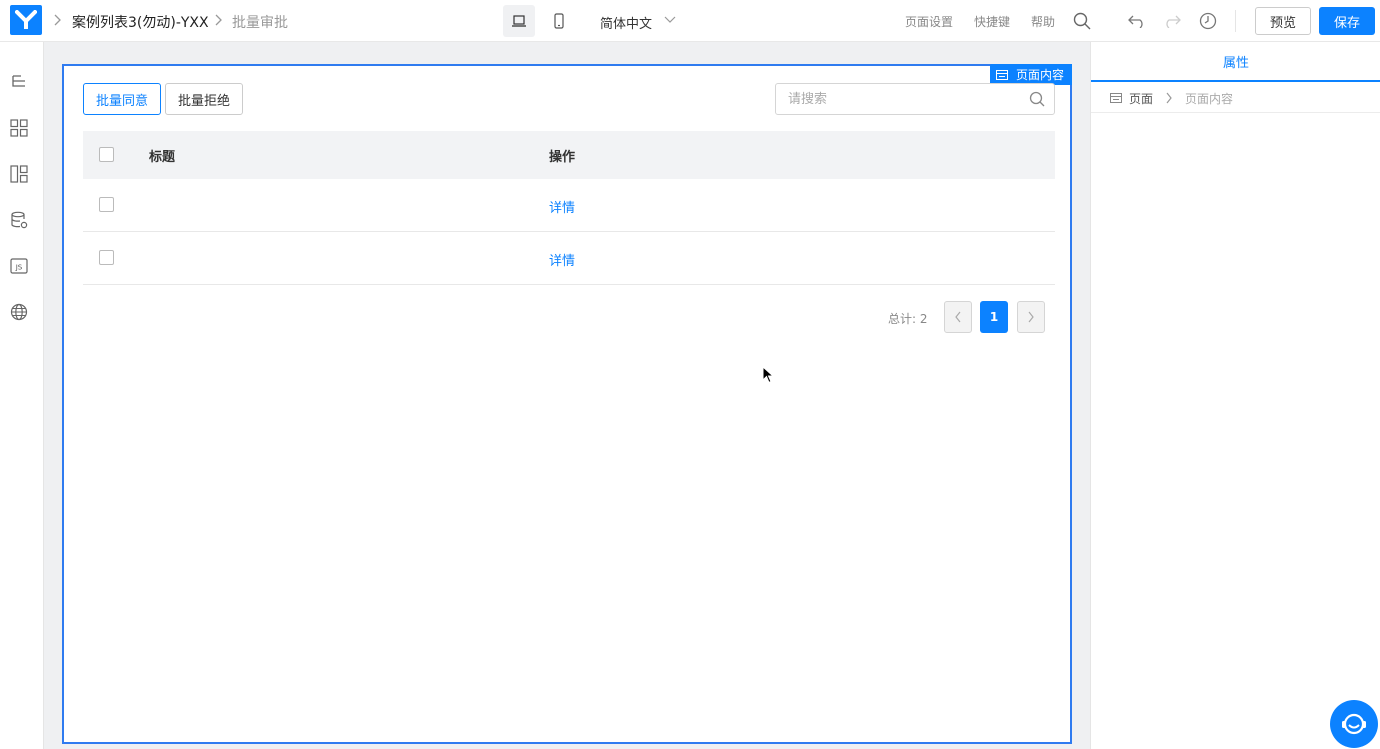 This screenshot has height=749, width=1380. What do you see at coordinates (670, 22) in the screenshot?
I see `chevron-down-icon` at bounding box center [670, 22].